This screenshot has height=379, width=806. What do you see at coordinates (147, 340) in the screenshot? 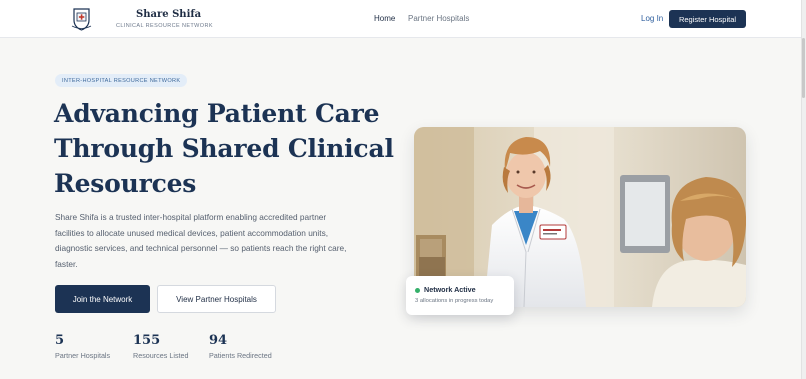
I see `stat-resources-listed-value: 155` at bounding box center [147, 340].